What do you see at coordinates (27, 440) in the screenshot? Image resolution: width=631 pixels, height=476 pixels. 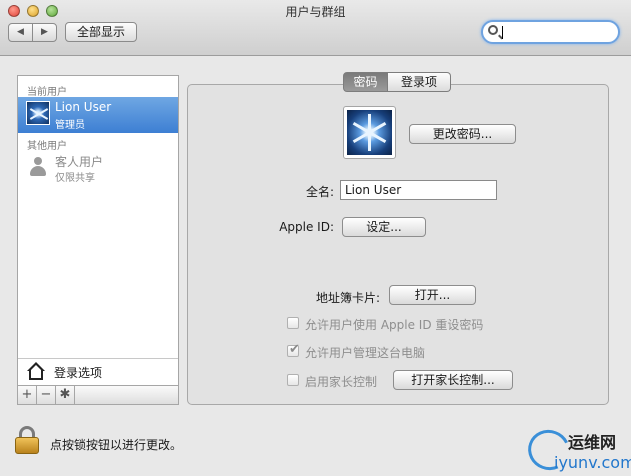 I see `lock-icon` at bounding box center [27, 440].